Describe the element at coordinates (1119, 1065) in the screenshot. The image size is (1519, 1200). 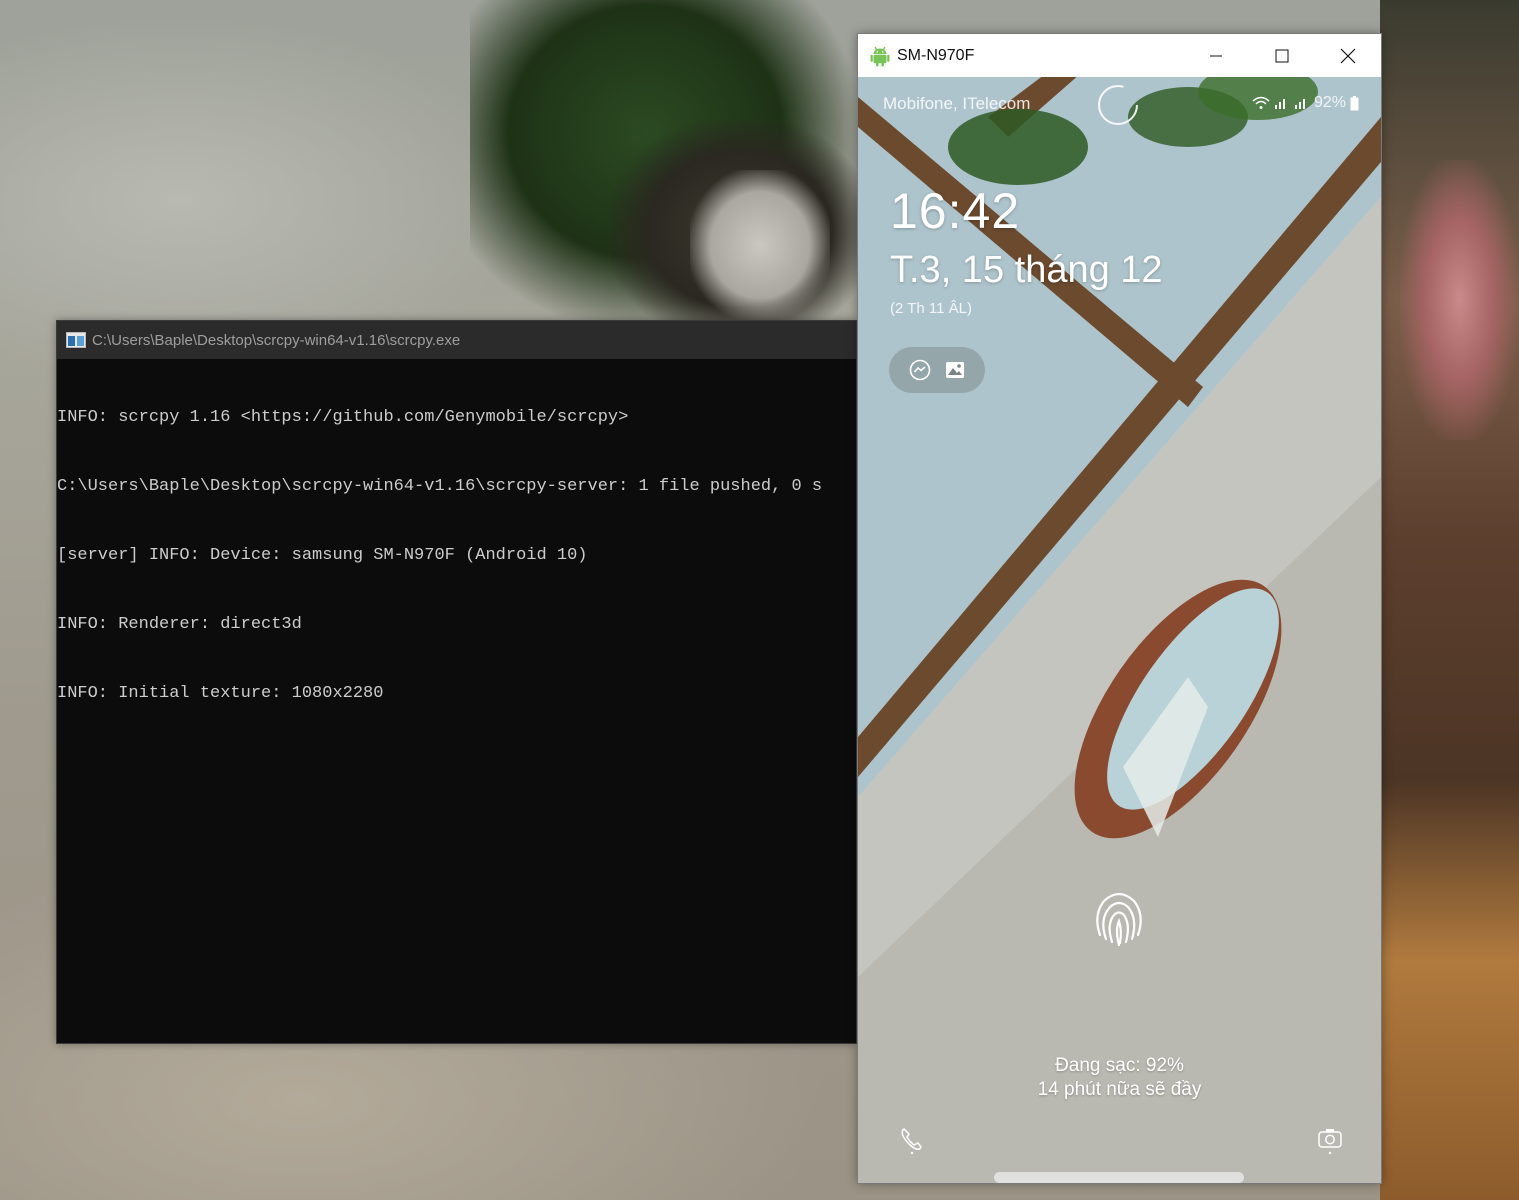
I see `charging-status: Đang sạc: 92%` at that location.